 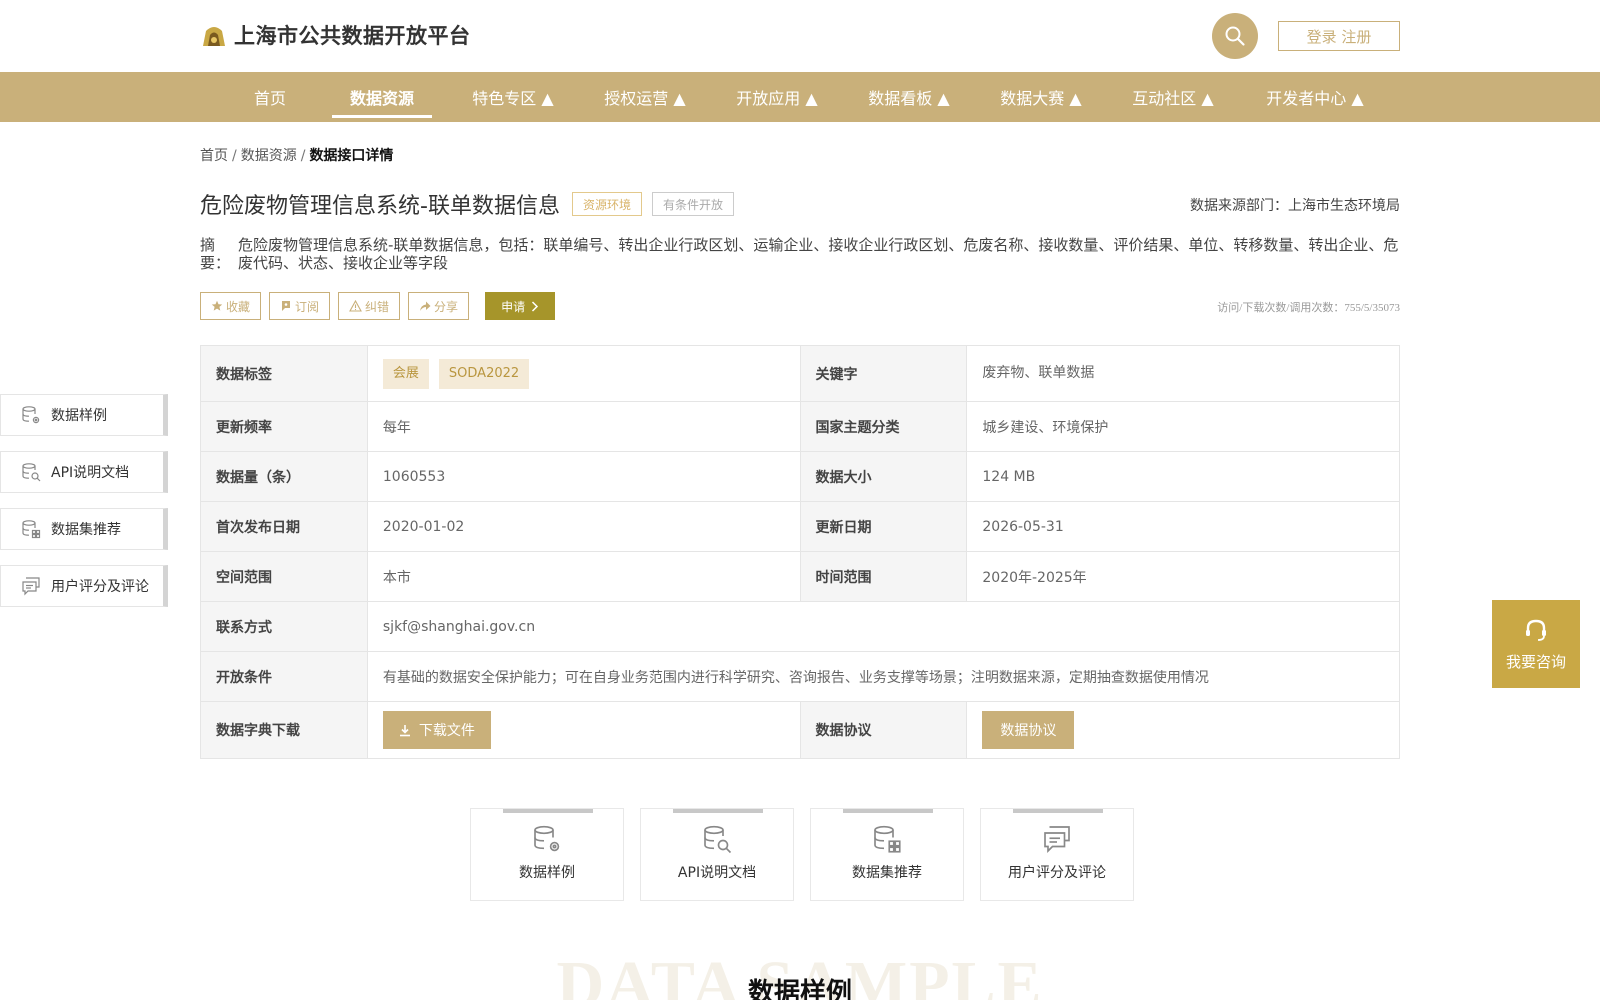 What do you see at coordinates (284, 476) in the screenshot?
I see `table-label: 数据量（条）` at bounding box center [284, 476].